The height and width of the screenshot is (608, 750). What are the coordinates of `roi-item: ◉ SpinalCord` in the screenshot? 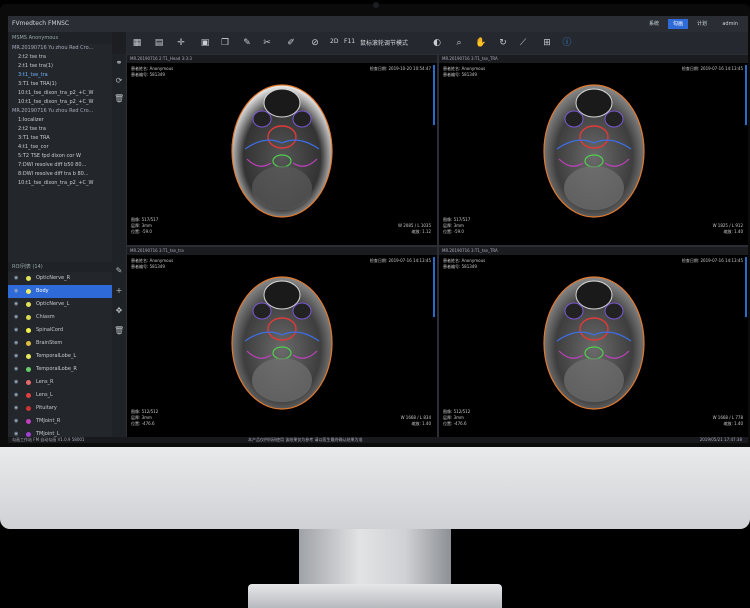 It's located at (60, 330).